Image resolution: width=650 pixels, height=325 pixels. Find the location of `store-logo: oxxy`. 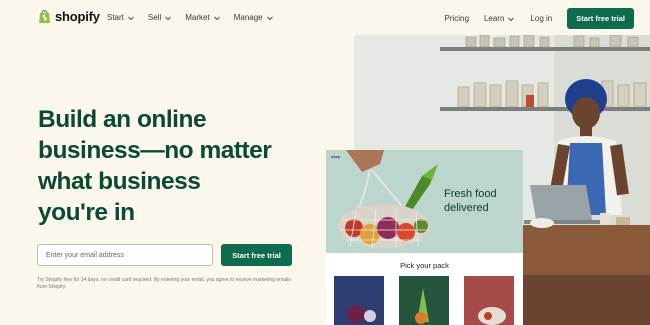

store-logo: oxxy is located at coordinates (336, 156).